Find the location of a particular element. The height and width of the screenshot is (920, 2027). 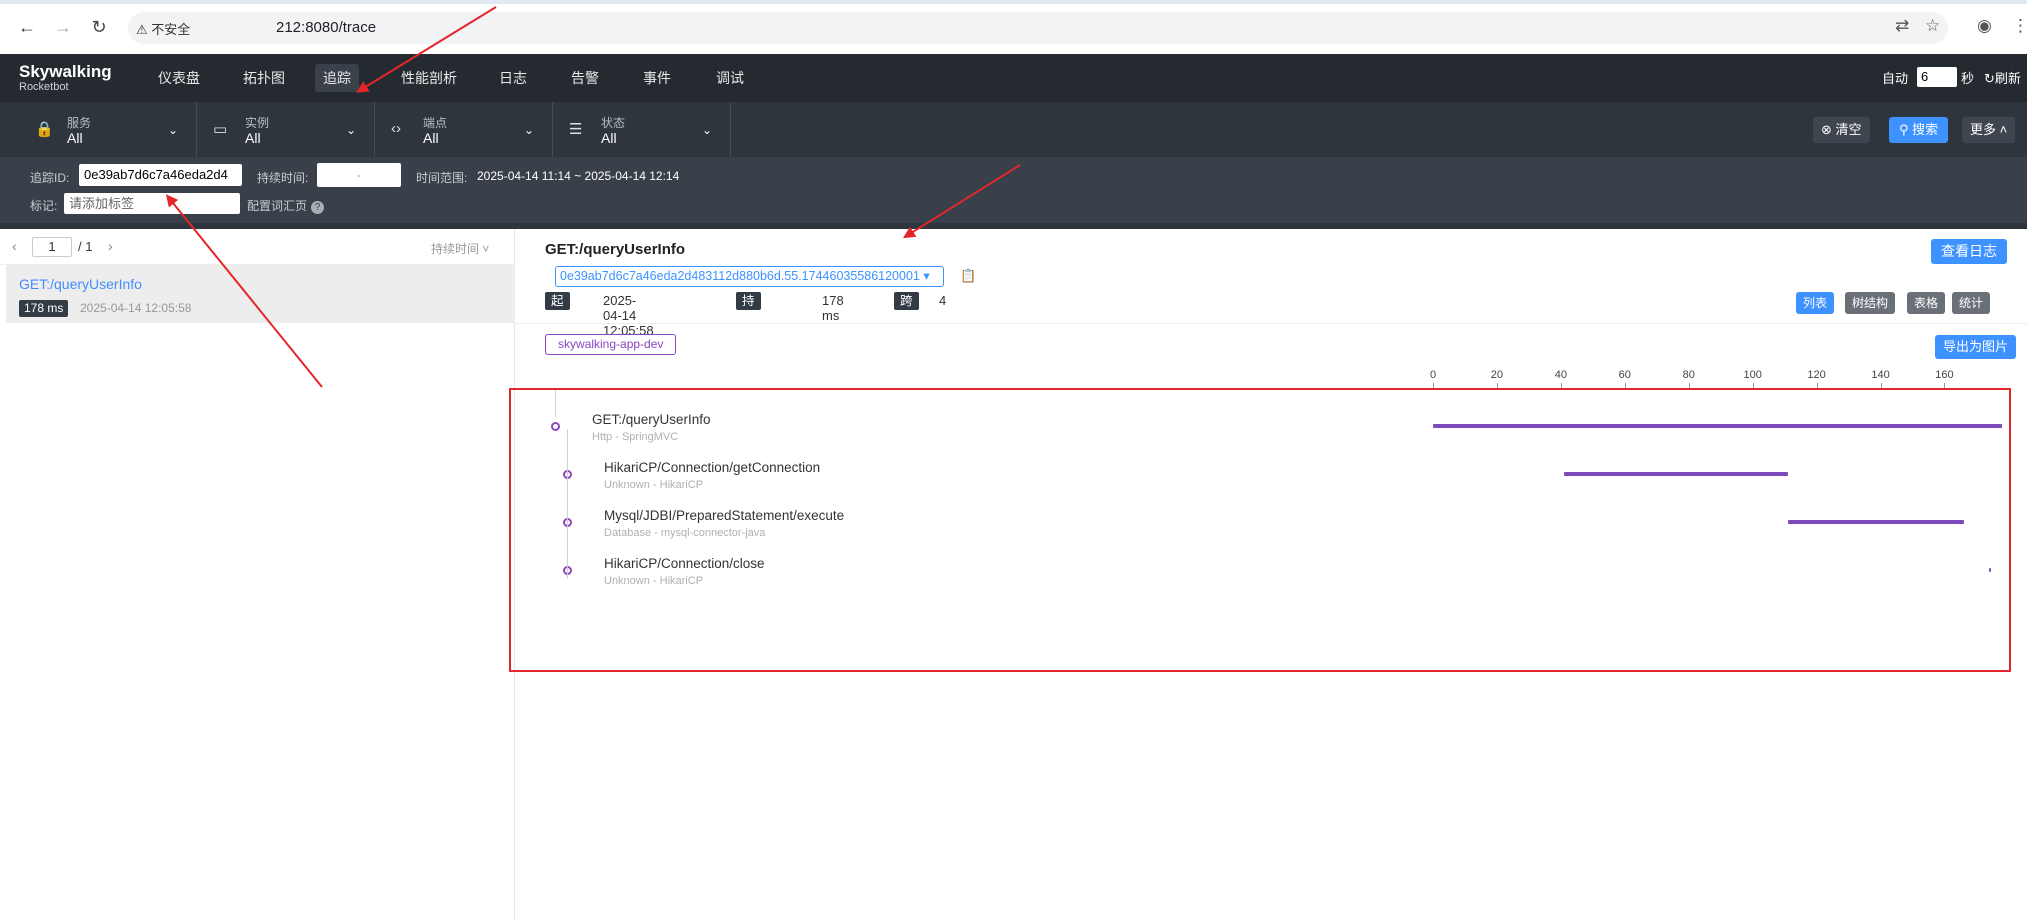

back-icon: ← is located at coordinates (27, 27).